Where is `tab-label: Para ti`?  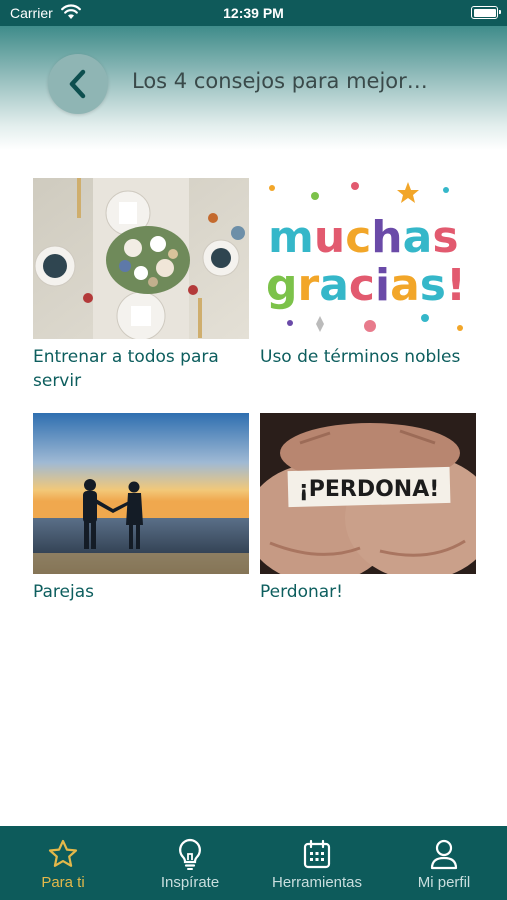 tab-label: Para ti is located at coordinates (63, 882).